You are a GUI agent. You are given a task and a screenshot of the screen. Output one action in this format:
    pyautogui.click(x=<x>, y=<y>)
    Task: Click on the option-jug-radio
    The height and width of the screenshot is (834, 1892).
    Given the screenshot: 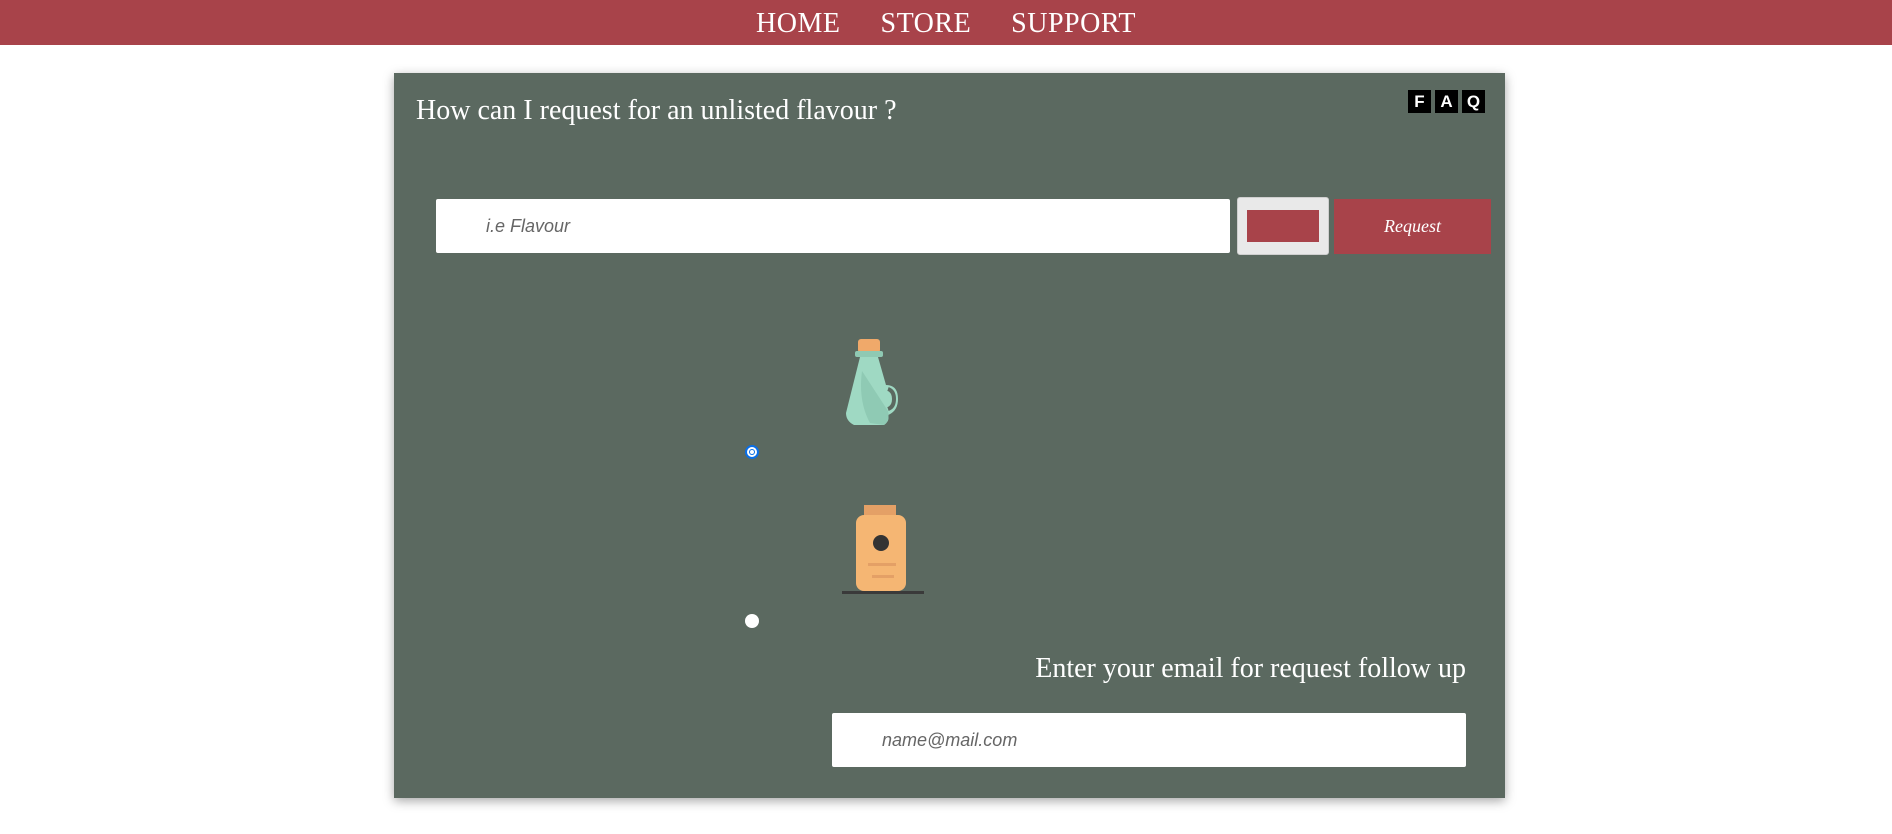 What is the action you would take?
    pyautogui.click(x=752, y=452)
    